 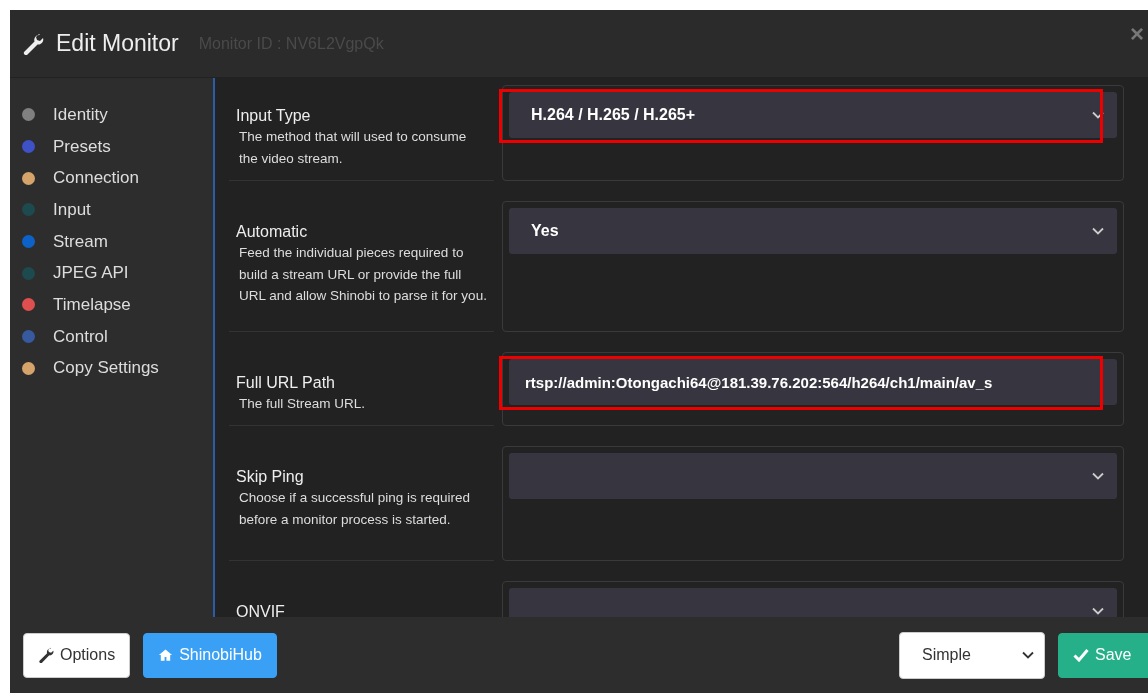 I want to click on select-field, so click(x=813, y=476).